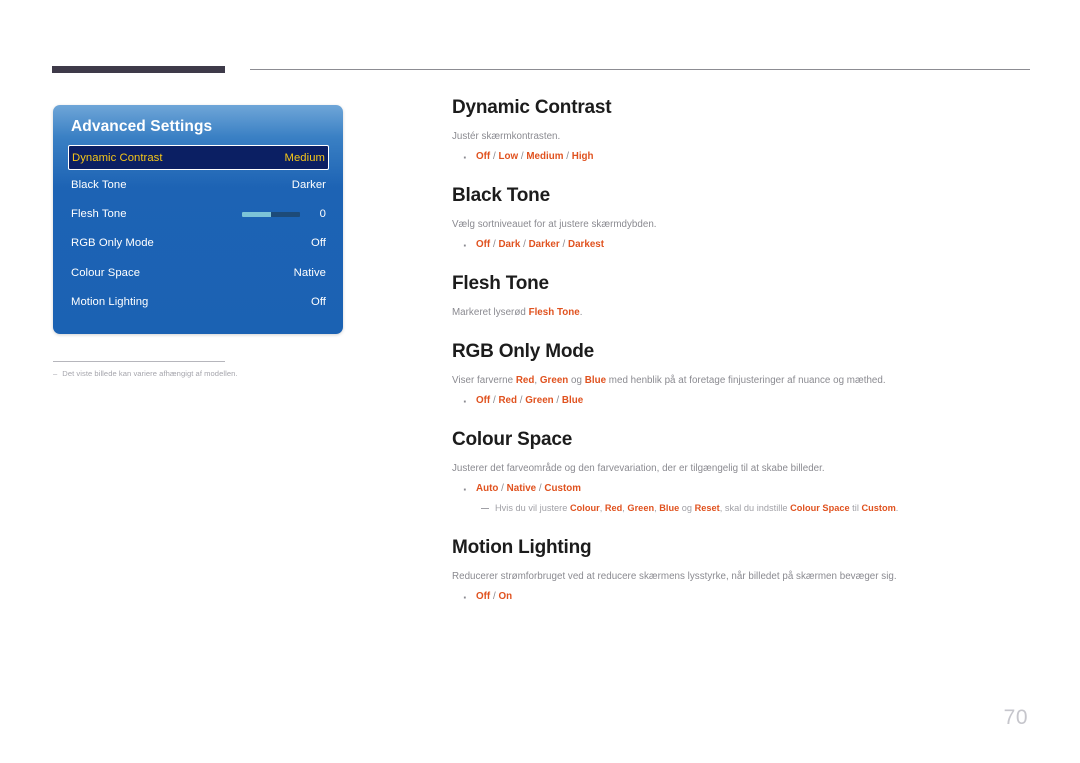 Image resolution: width=1080 pixels, height=763 pixels. Describe the element at coordinates (521, 489) in the screenshot. I see `option-1: Native` at that location.